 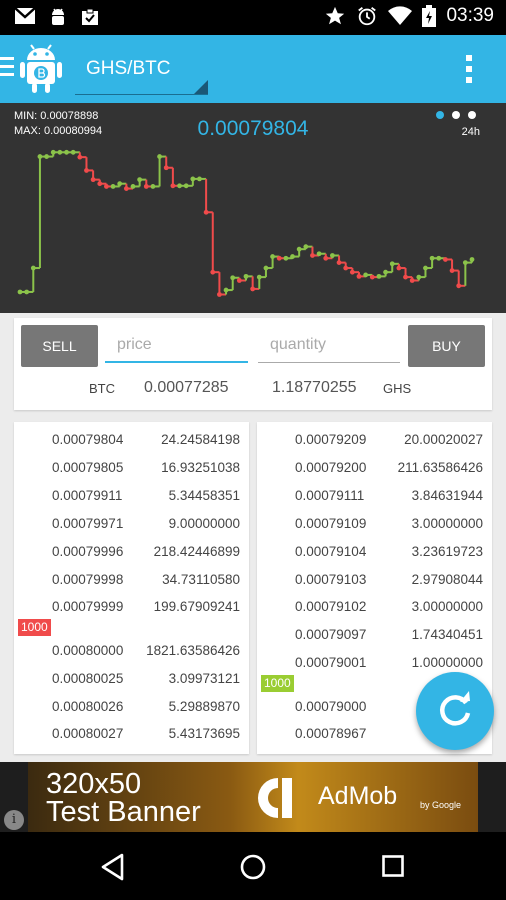 What do you see at coordinates (131, 653) in the screenshot?
I see `ask-row: 0.00080000 1821.63586426` at bounding box center [131, 653].